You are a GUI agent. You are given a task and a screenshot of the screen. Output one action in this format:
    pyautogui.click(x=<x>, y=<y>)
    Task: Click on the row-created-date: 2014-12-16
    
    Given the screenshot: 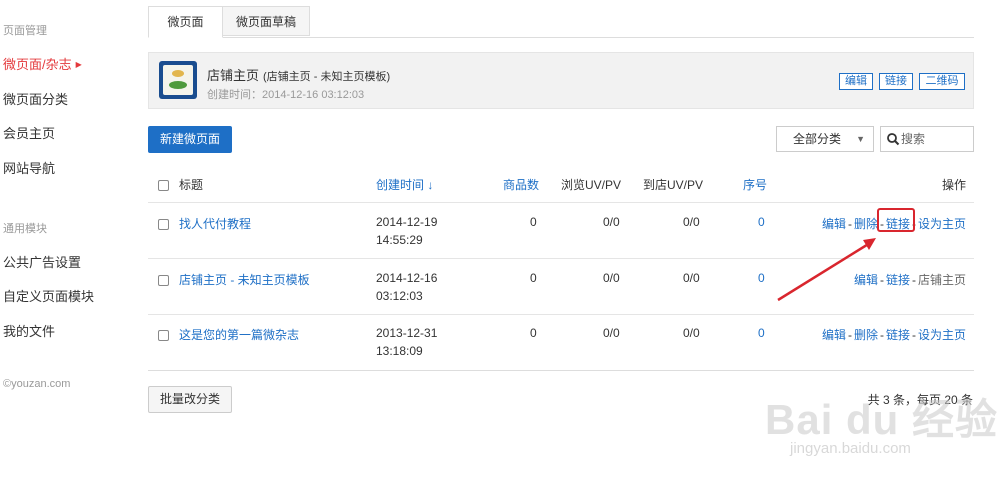 What is the action you would take?
    pyautogui.click(x=407, y=278)
    